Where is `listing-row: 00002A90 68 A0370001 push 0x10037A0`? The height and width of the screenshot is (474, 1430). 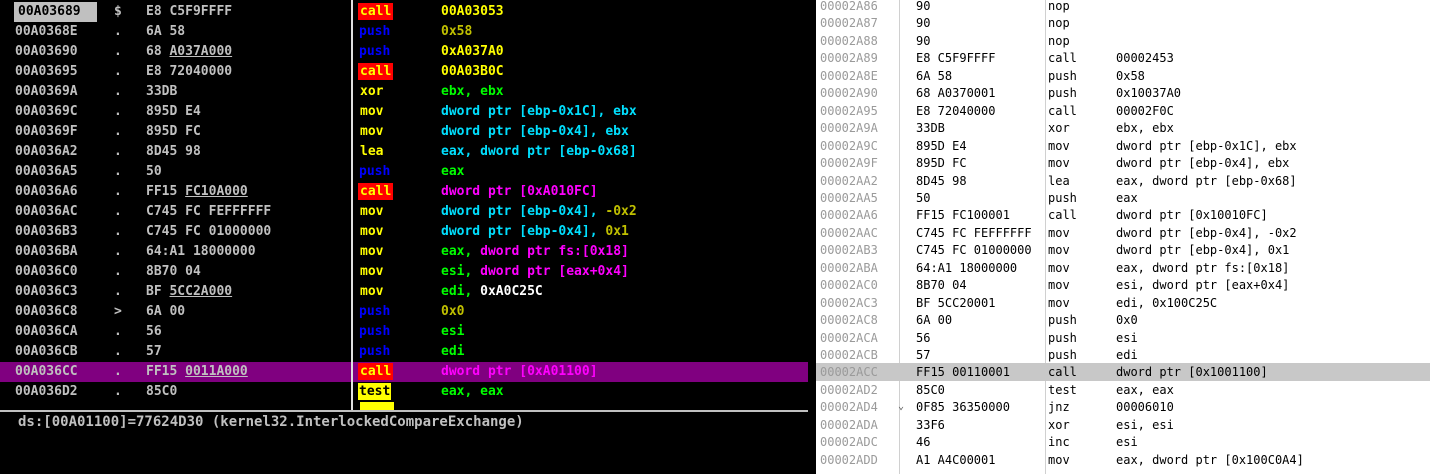 listing-row: 00002A90 68 A0370001 push 0x10037A0 is located at coordinates (1123, 93).